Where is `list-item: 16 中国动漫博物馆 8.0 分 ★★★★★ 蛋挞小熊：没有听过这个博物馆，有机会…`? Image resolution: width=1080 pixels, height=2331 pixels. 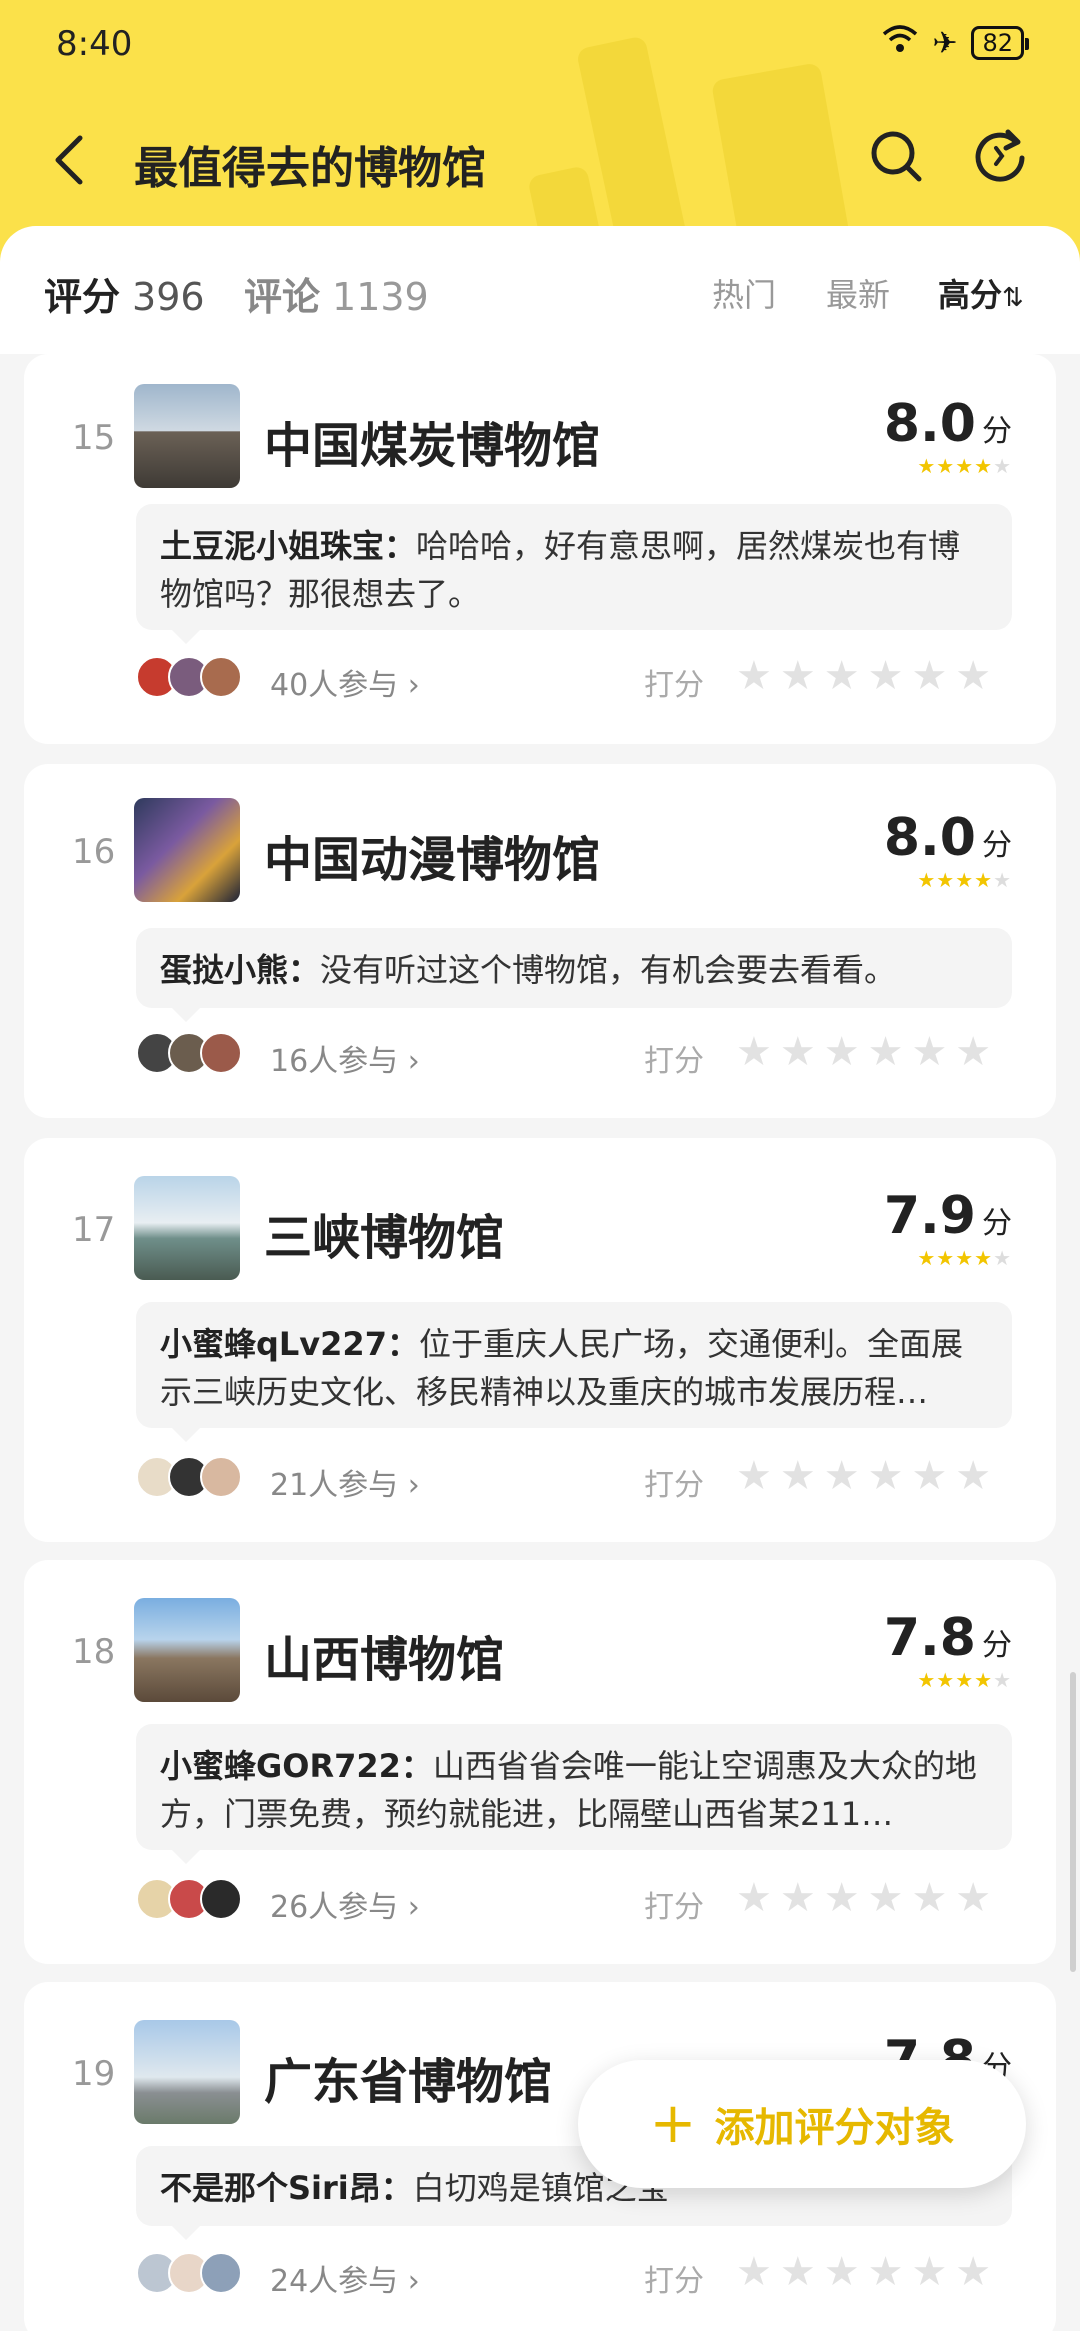
list-item: 16 中国动漫博物馆 8.0 分 ★★★★★ 蛋挞小熊：没有听过这个博物馆，有机会… is located at coordinates (540, 941).